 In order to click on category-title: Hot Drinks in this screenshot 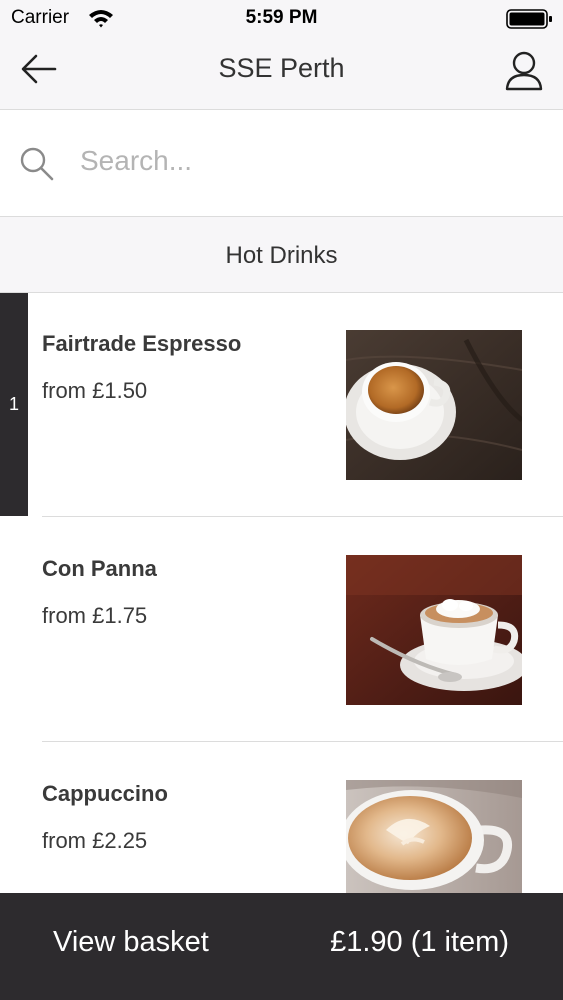, I will do `click(281, 255)`.